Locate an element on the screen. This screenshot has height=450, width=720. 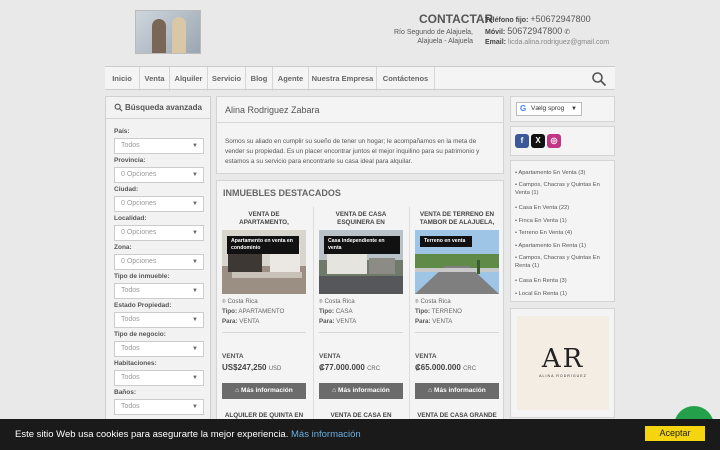
nav-item-servicio: Servicio is located at coordinates (227, 79).